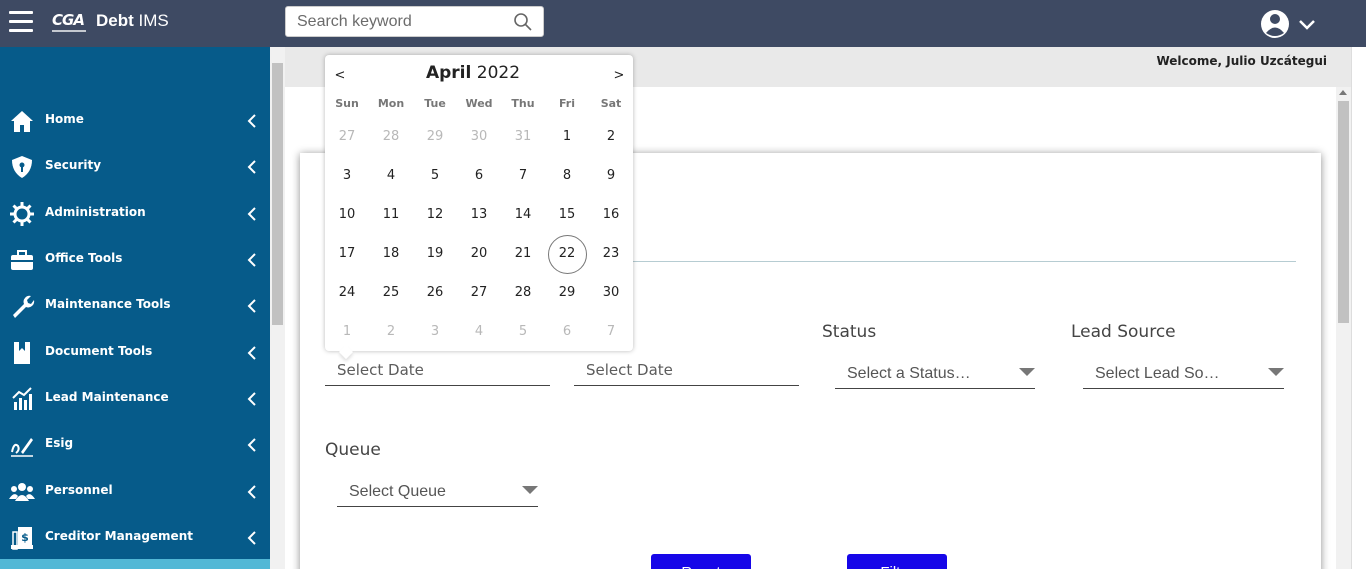 Image resolution: width=1366 pixels, height=569 pixels. What do you see at coordinates (479, 103) in the screenshot?
I see `weekday-header: Wed` at bounding box center [479, 103].